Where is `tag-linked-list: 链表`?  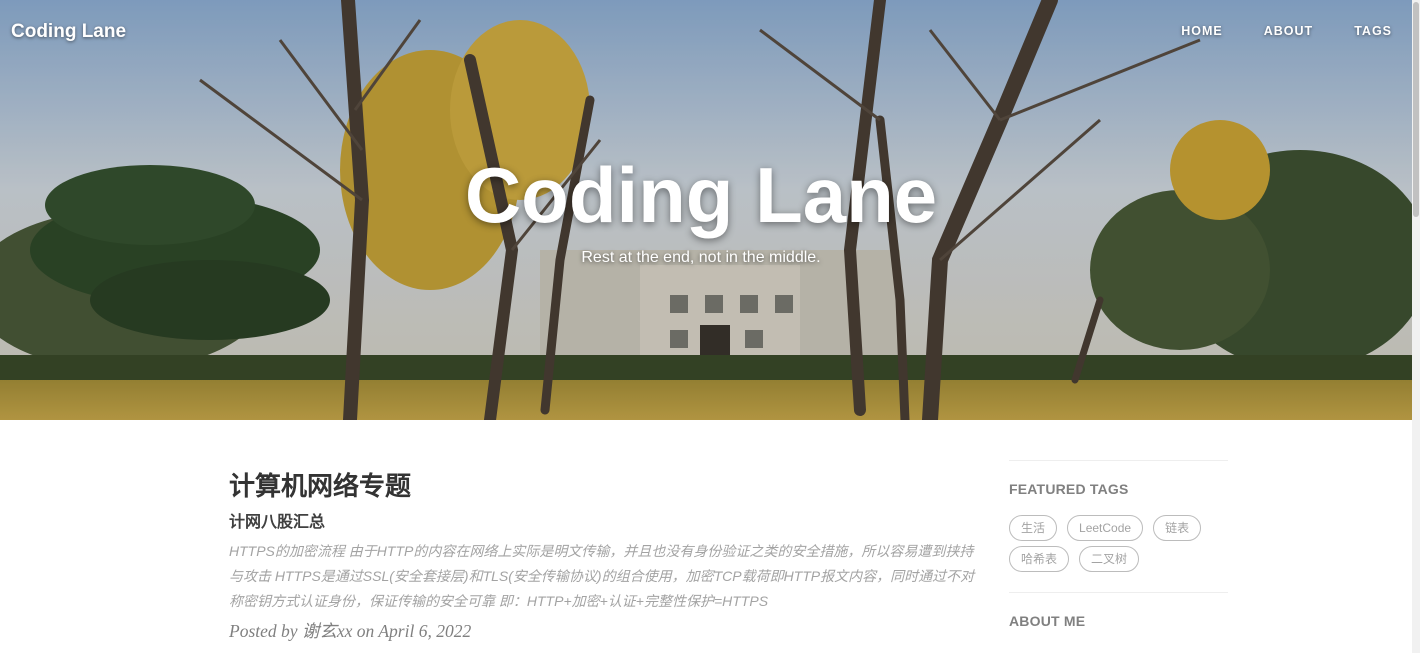
tag-linked-list: 链表 is located at coordinates (1177, 528).